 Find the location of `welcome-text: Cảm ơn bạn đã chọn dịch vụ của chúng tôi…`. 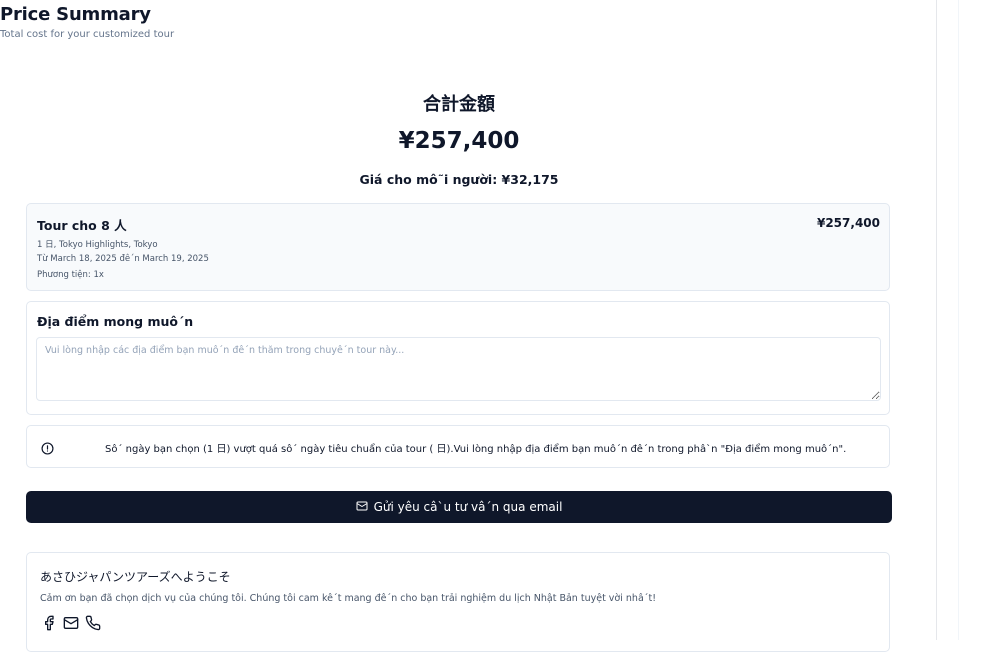

welcome-text: Cảm ơn bạn đã chọn dịch vụ của chúng tôi… is located at coordinates (348, 598).